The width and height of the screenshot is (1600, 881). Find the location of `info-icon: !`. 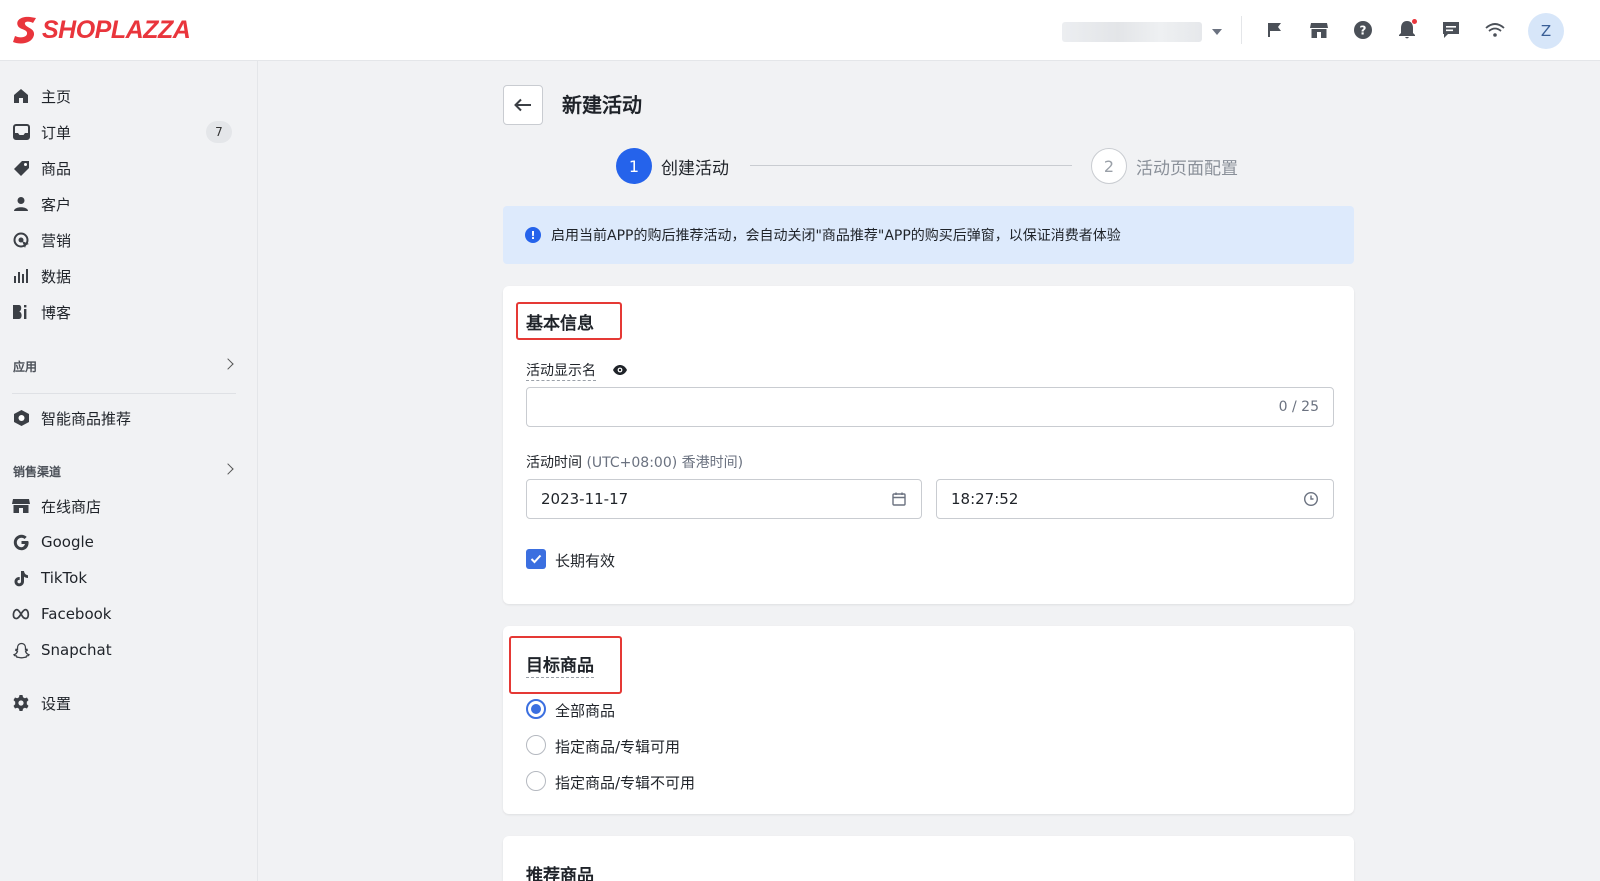

info-icon: ! is located at coordinates (533, 235).